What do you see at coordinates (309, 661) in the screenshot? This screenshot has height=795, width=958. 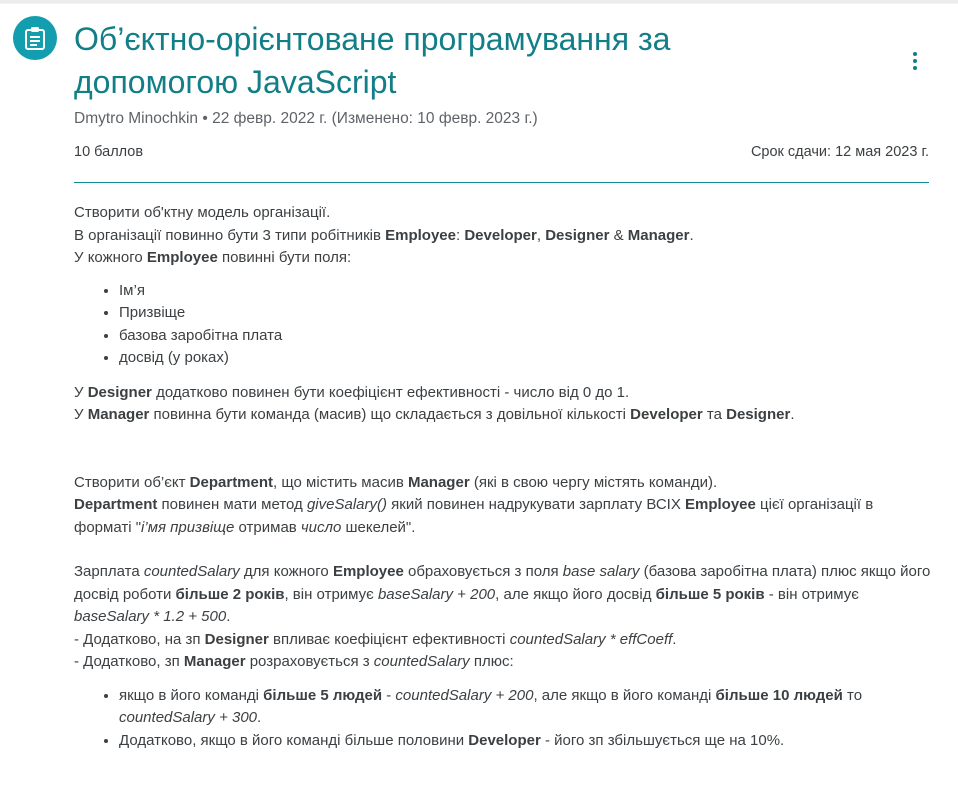 I see `text: розраховується з` at bounding box center [309, 661].